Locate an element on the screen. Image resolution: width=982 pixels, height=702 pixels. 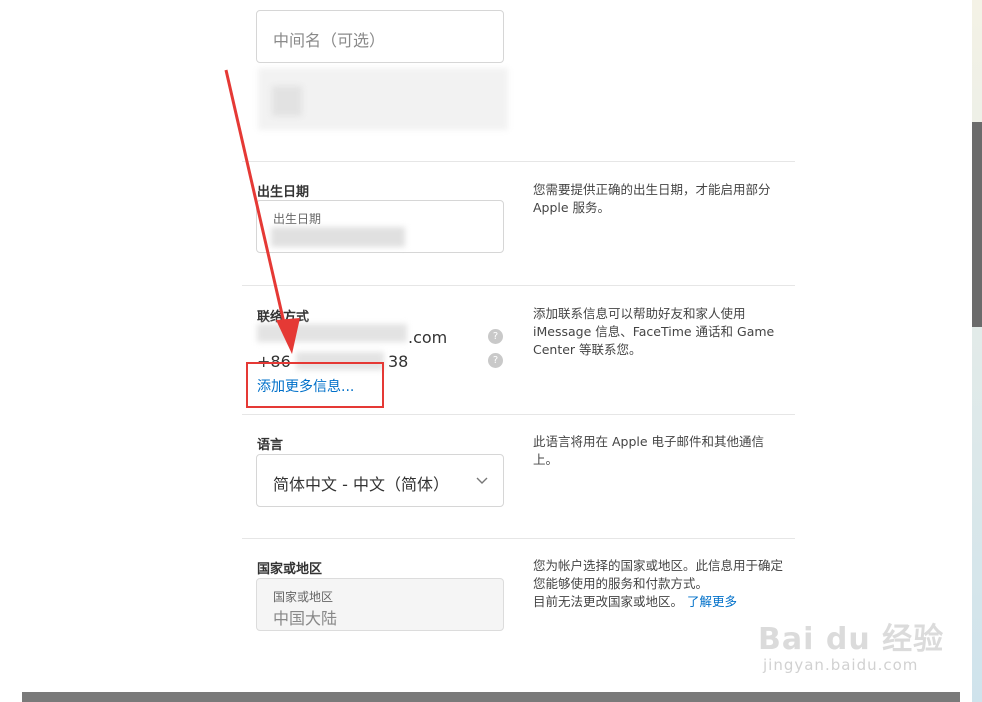
watermark-logo: Bai du 经验 is located at coordinates (851, 636).